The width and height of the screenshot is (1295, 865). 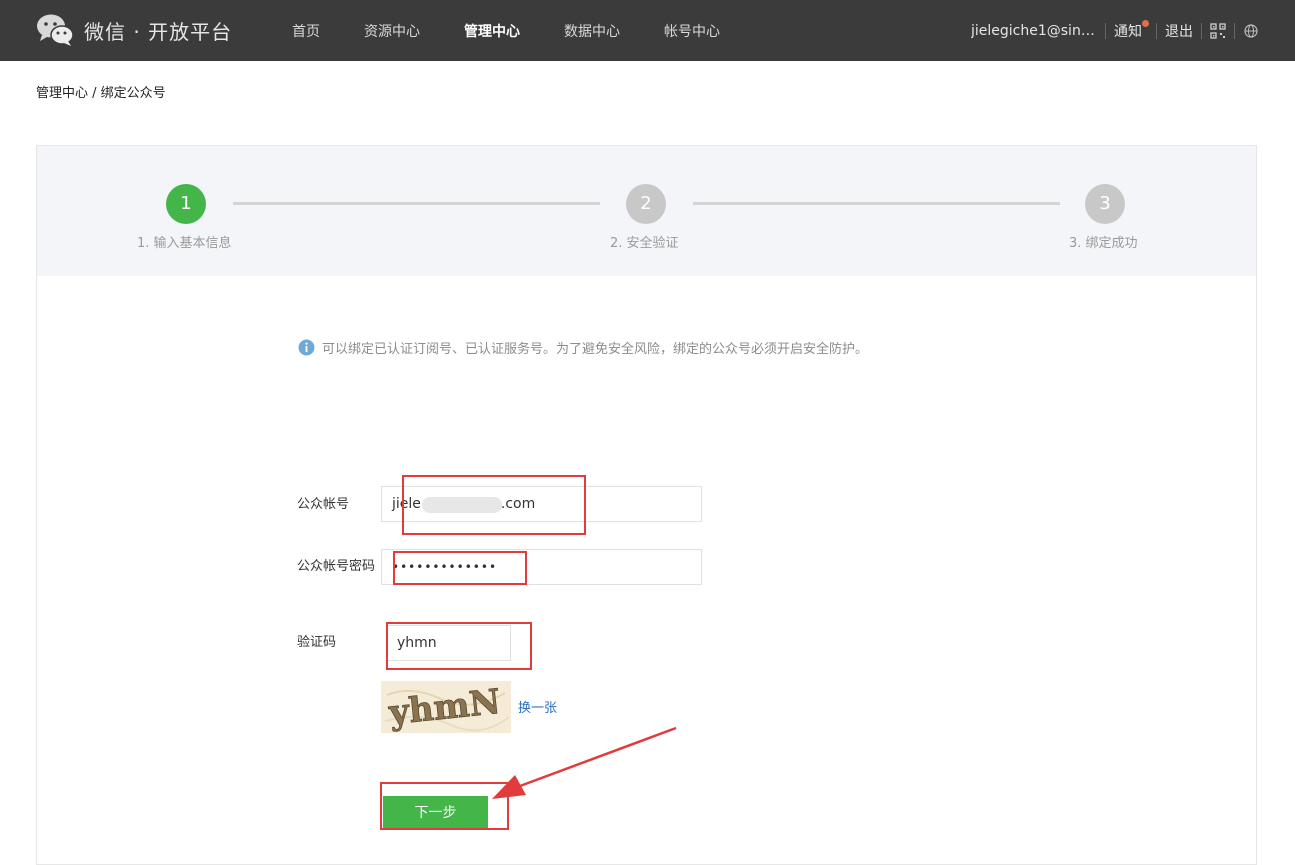 I want to click on brand: 微信 · 开放平台, so click(x=134, y=30).